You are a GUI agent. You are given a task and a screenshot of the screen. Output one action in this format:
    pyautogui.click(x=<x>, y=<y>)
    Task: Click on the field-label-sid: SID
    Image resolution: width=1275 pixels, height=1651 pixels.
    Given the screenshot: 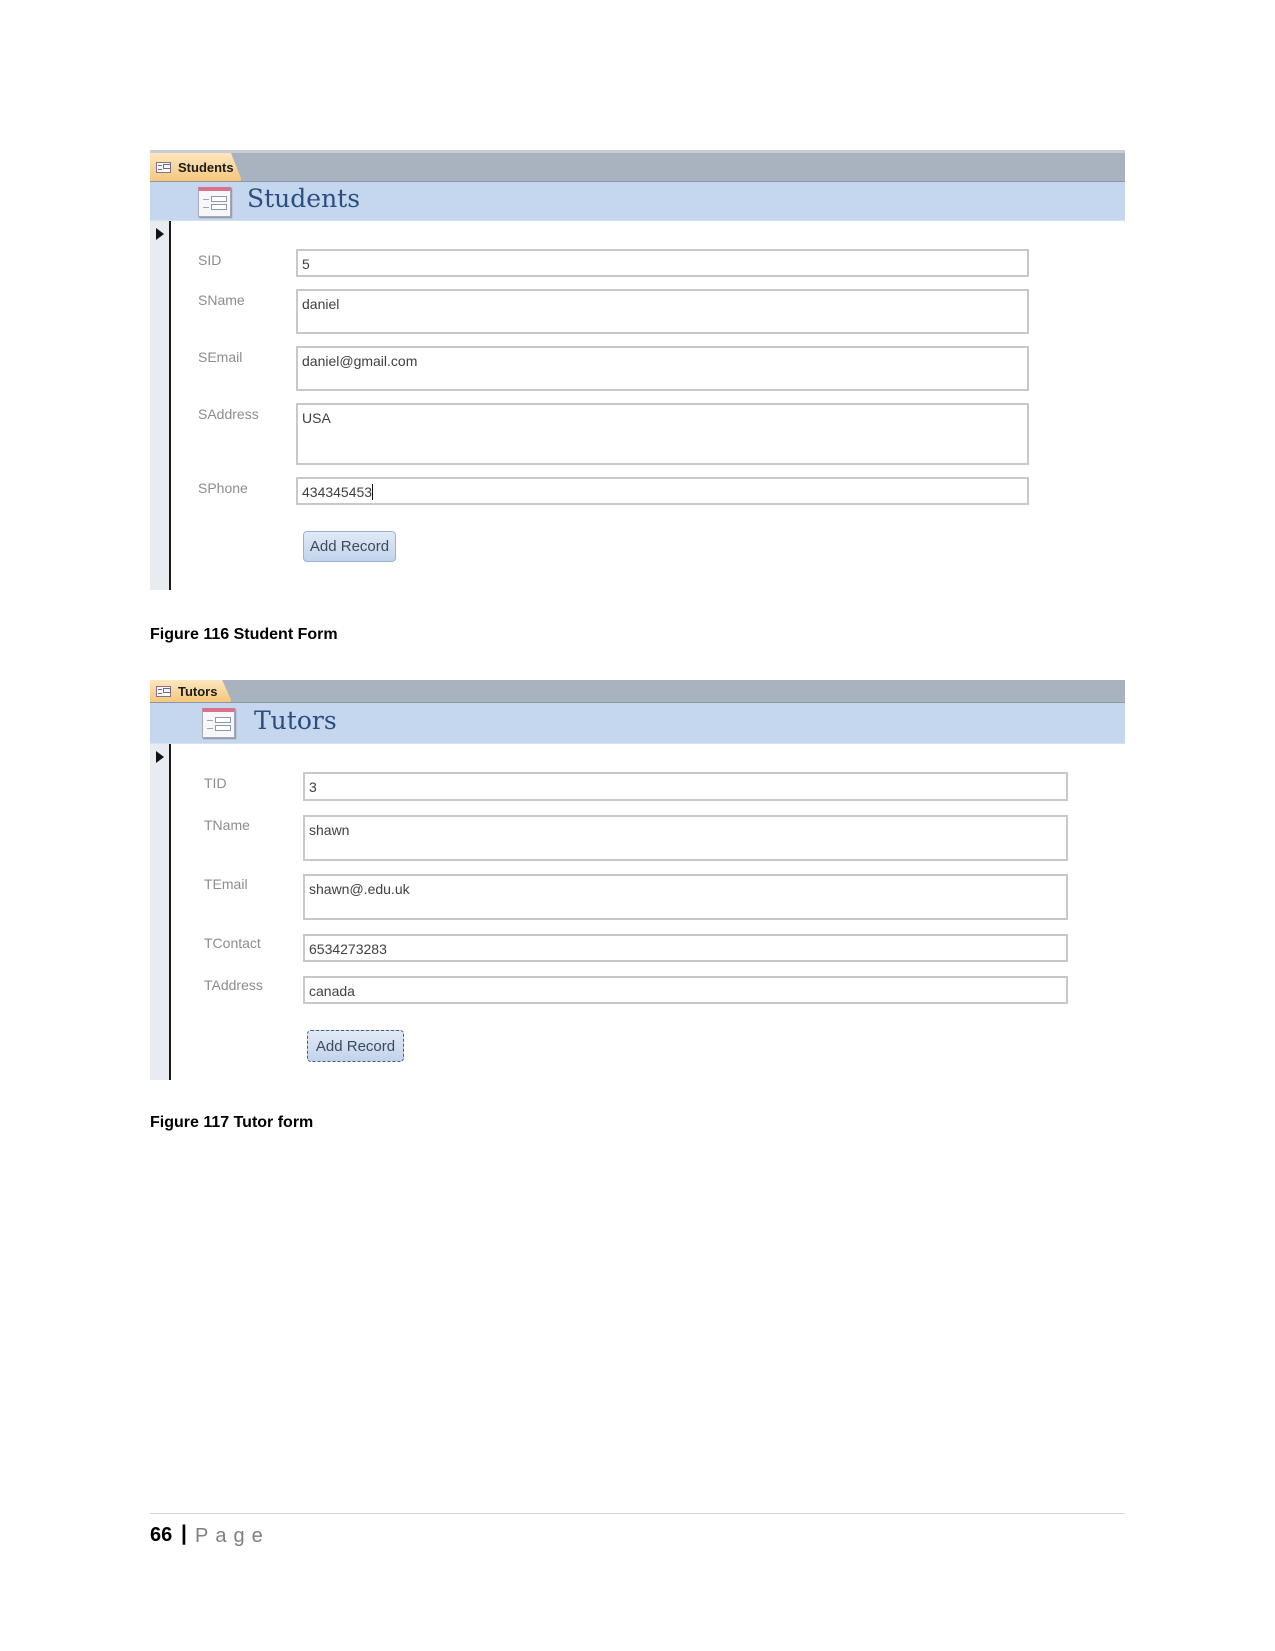 What is the action you would take?
    pyautogui.click(x=210, y=260)
    